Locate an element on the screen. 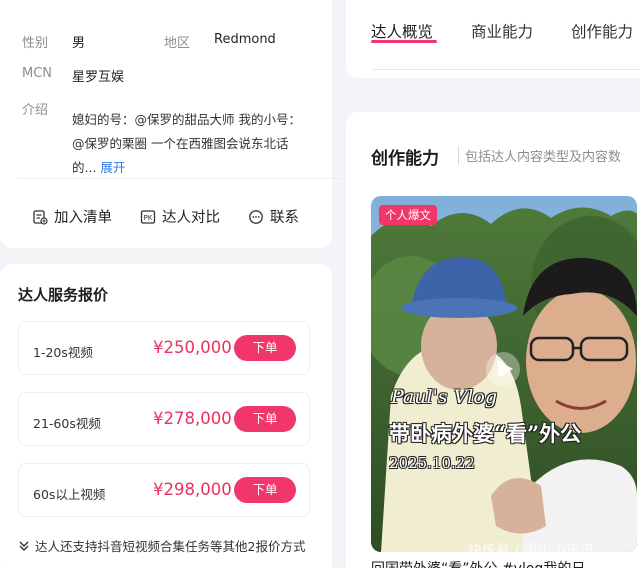 Image resolution: width=640 pixels, height=568 pixels. svg-text: PK is located at coordinates (148, 218).